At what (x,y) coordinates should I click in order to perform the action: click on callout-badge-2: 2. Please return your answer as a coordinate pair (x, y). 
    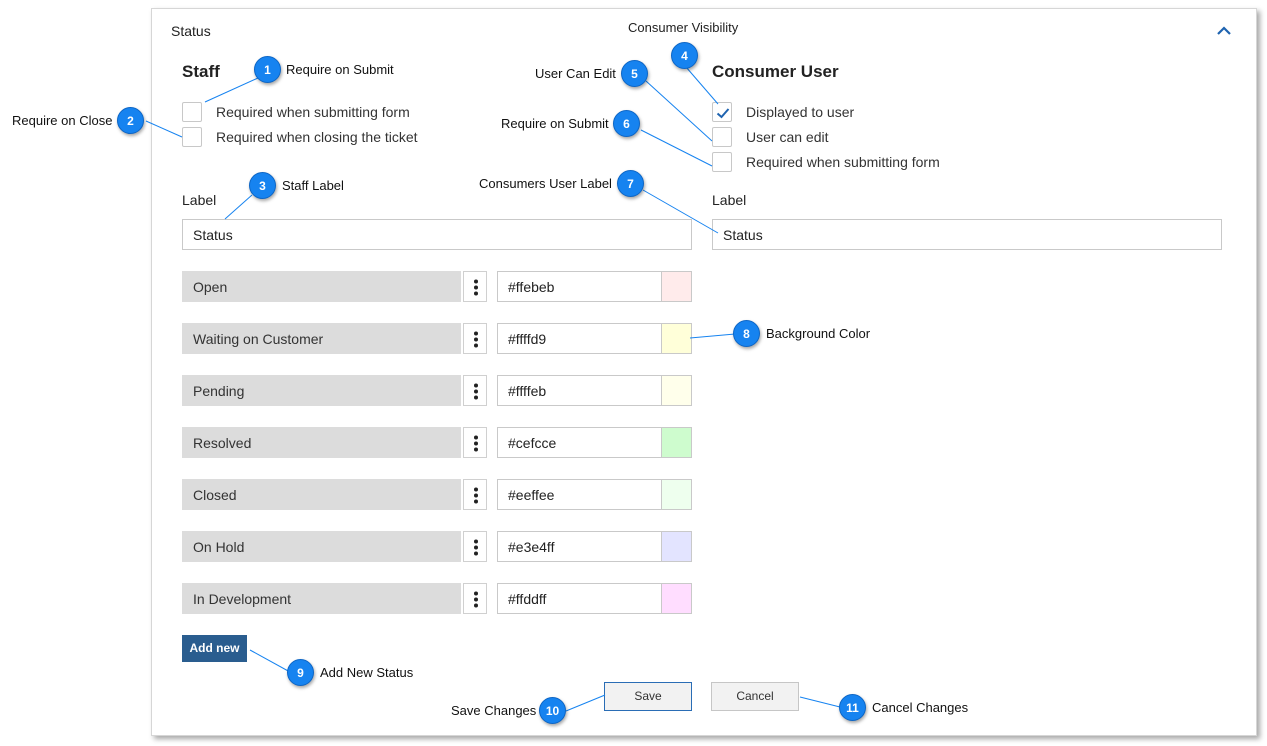
    Looking at the image, I should click on (130, 120).